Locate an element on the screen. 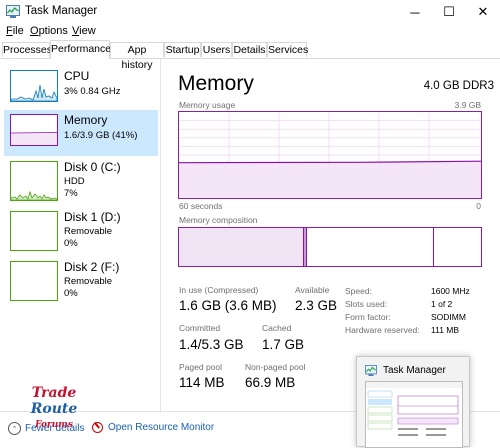  taskbar-preview: Task Manager is located at coordinates (413, 402).